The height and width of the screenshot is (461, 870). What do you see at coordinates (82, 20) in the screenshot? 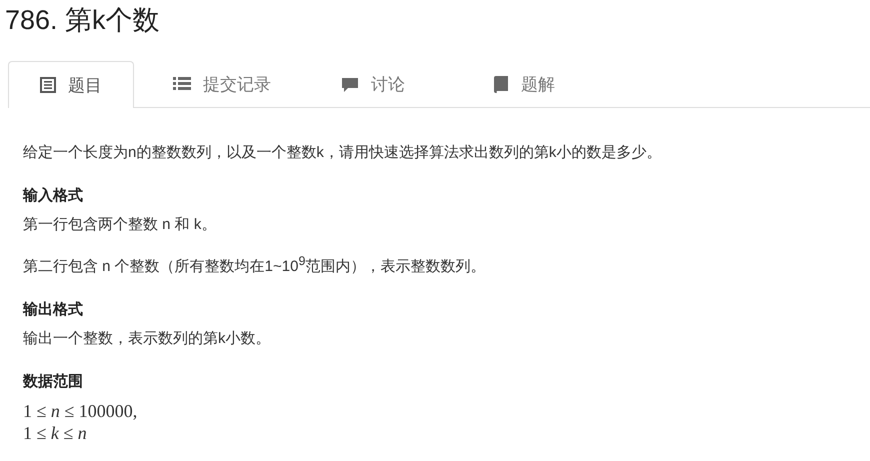
I see `problem-title: 786. 第k个数` at bounding box center [82, 20].